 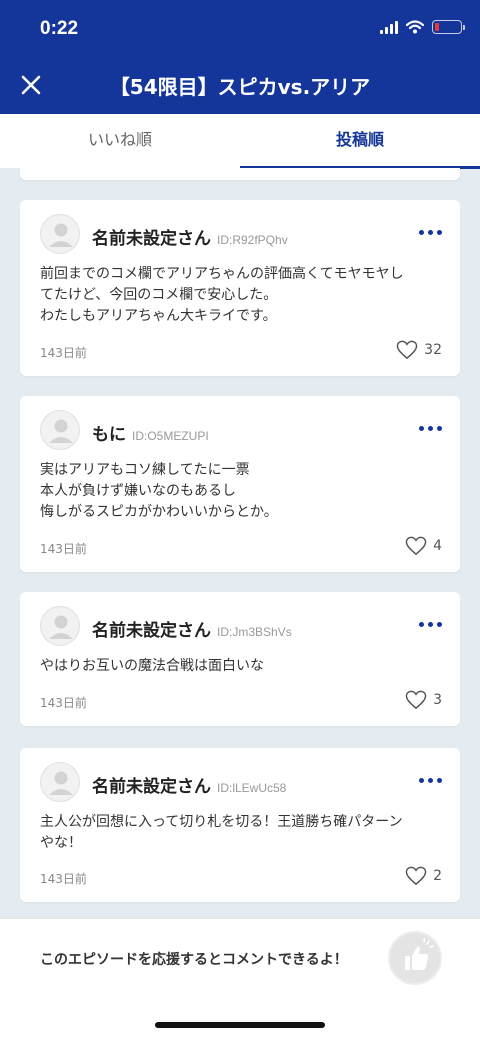 I want to click on home-indicator, so click(x=240, y=1025).